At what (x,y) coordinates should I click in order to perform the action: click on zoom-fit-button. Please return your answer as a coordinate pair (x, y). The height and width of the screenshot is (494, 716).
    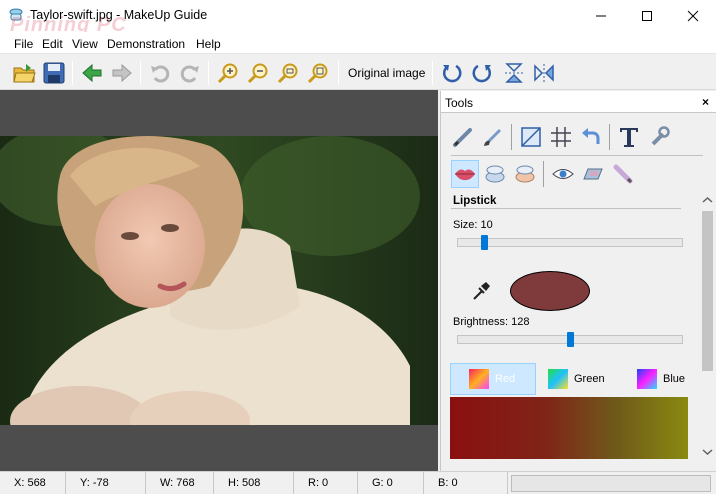
    Looking at the image, I should click on (288, 73).